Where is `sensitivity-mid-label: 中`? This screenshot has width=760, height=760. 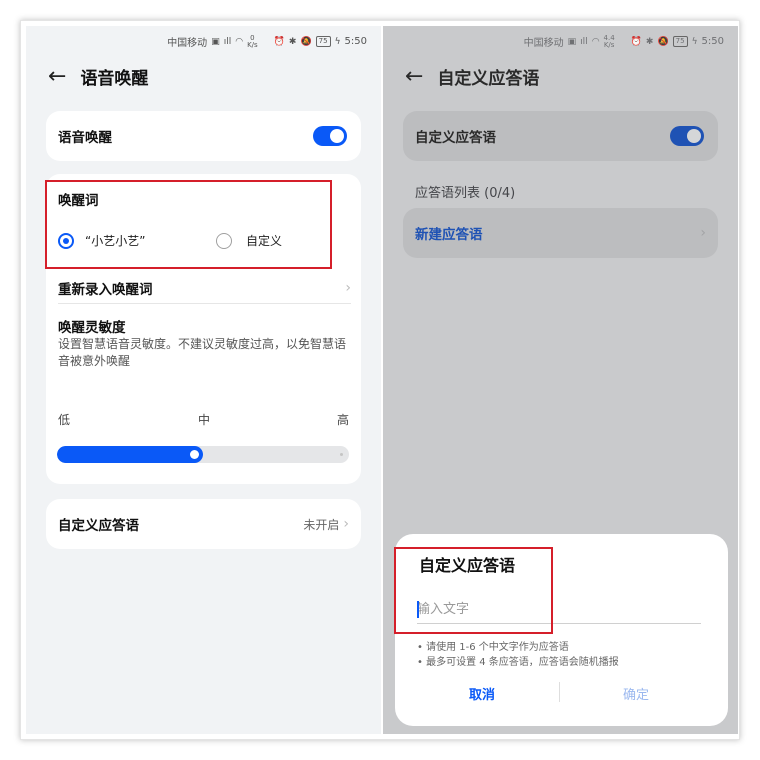
sensitivity-mid-label: 中 is located at coordinates (204, 420).